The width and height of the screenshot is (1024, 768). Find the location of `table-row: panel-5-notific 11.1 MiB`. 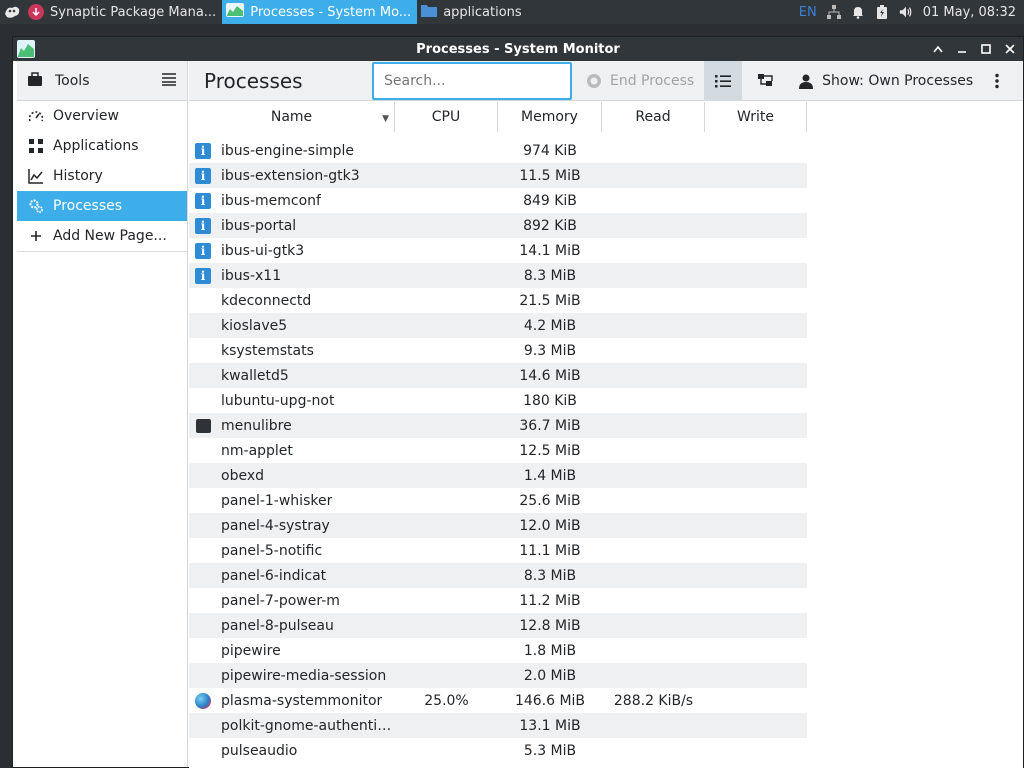

table-row: panel-5-notific 11.1 MiB is located at coordinates (498, 550).